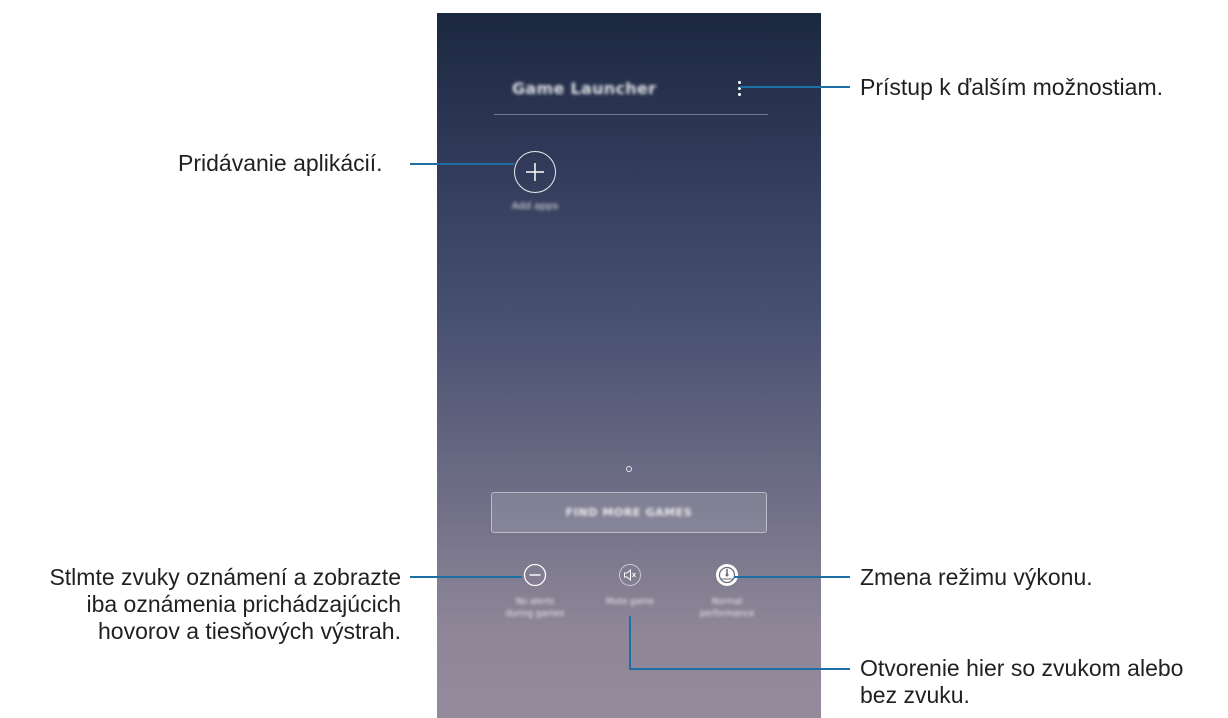  What do you see at coordinates (976, 577) in the screenshot?
I see `annotation-performance: Zmena režimu výkonu.` at bounding box center [976, 577].